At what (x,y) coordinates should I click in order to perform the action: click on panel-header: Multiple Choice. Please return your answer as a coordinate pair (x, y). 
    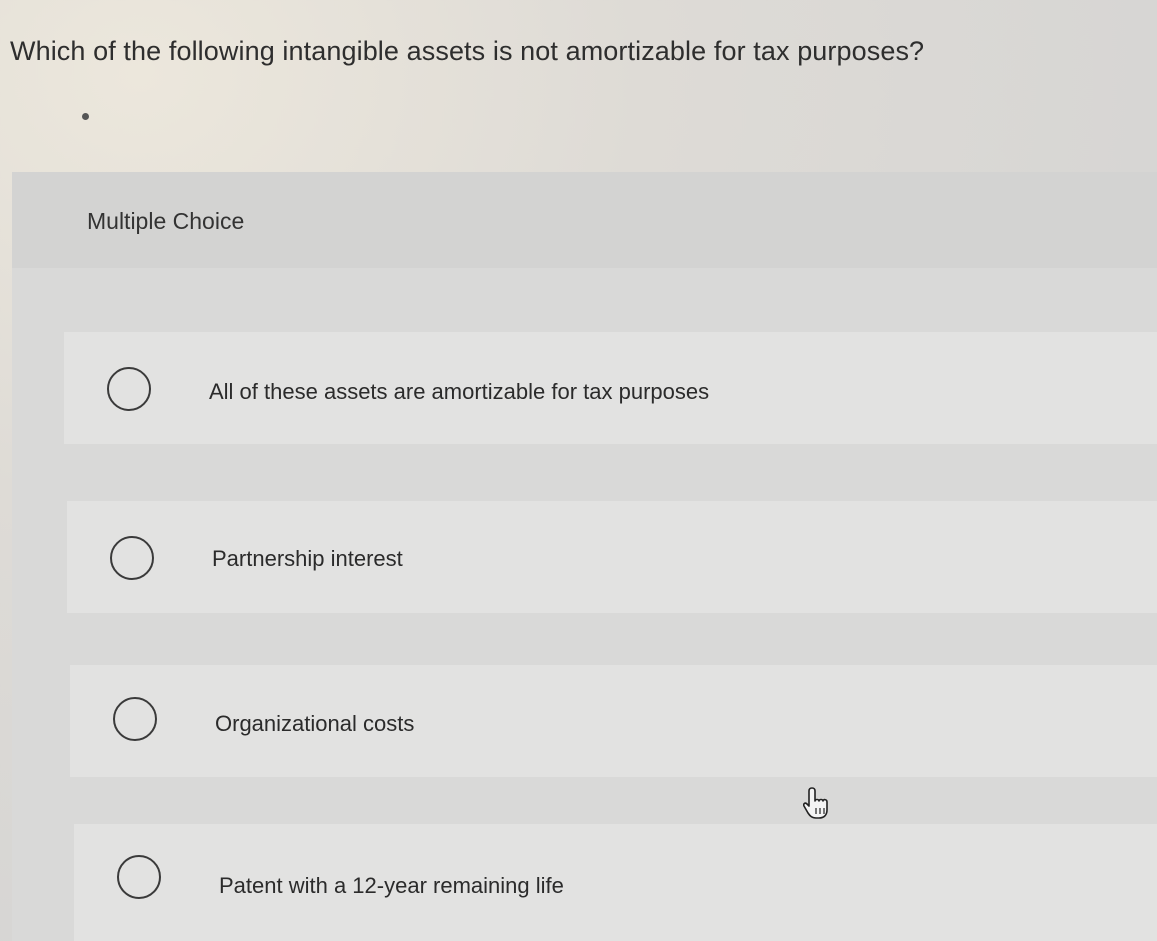
    Looking at the image, I should click on (584, 220).